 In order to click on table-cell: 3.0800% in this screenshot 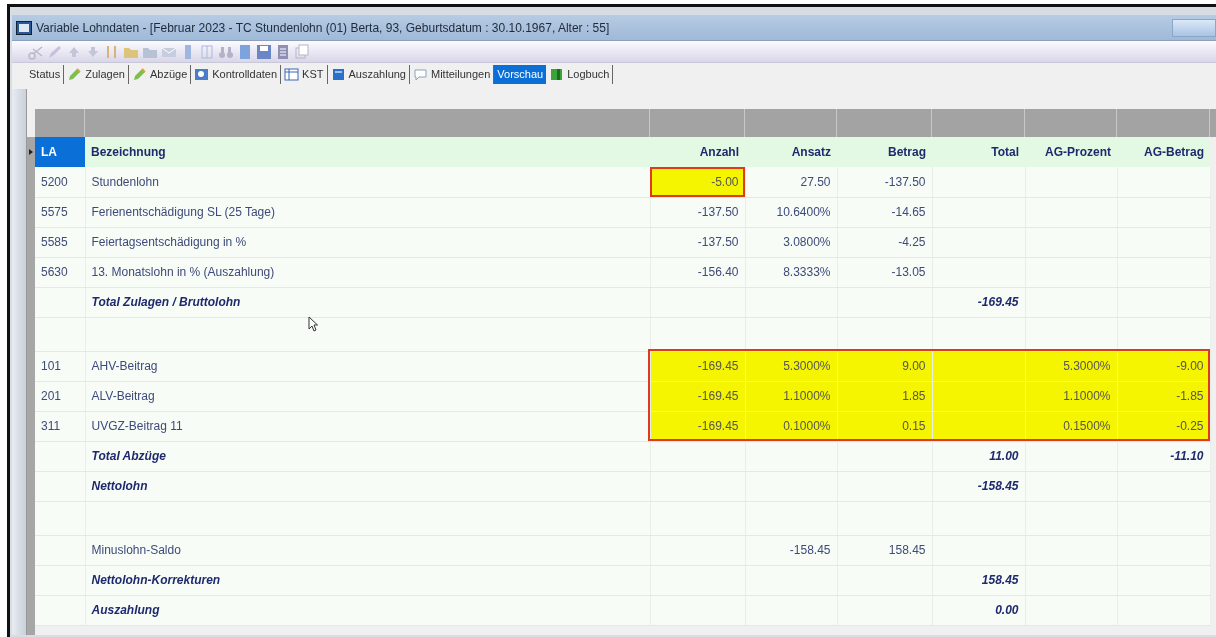, I will do `click(791, 242)`.